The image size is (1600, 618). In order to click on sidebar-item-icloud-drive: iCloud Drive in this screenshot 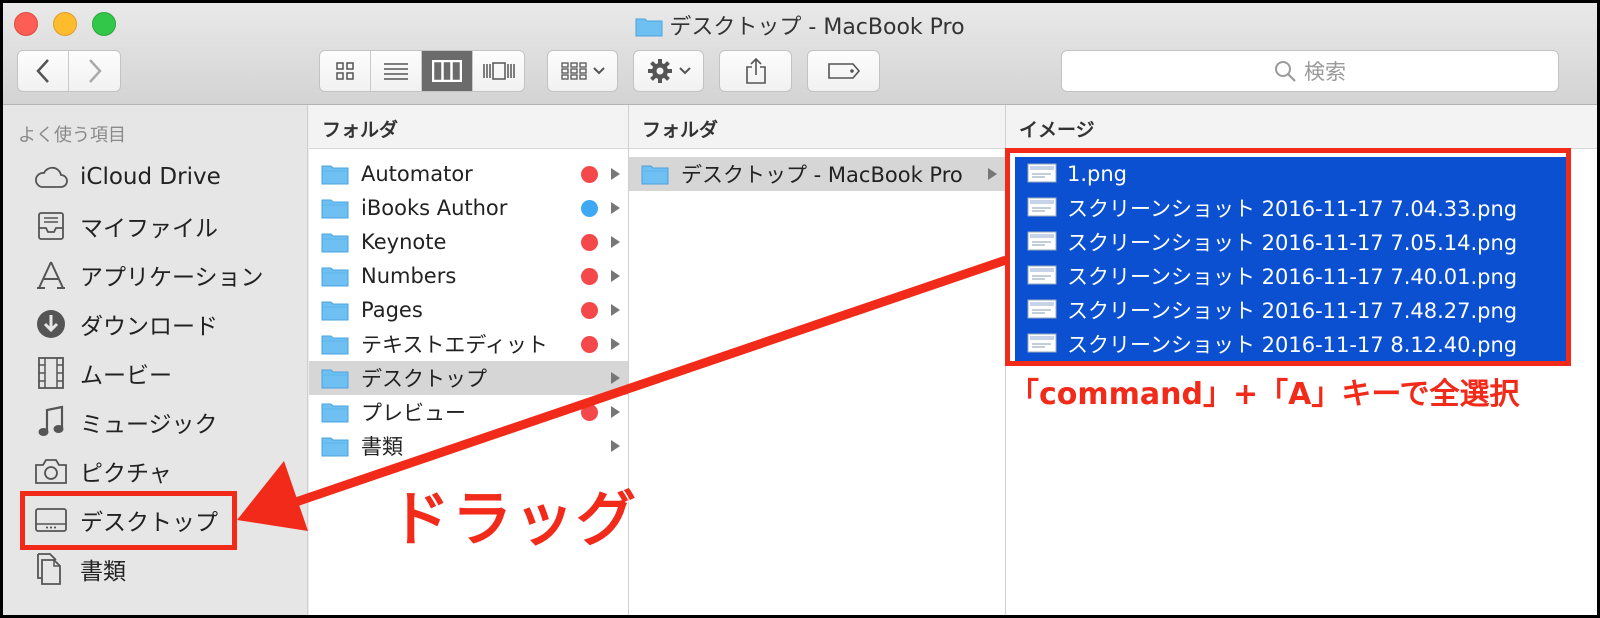, I will do `click(155, 177)`.